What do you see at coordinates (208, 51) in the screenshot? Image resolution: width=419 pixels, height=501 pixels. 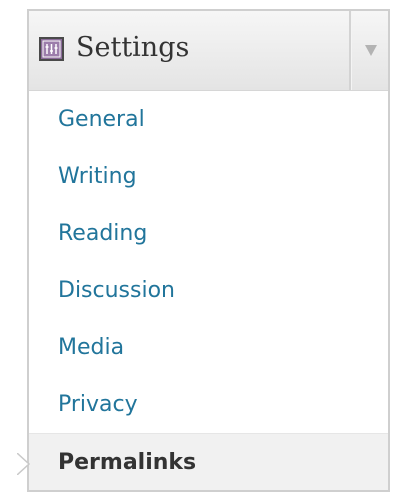 I see `settings-menu-header: Settings` at bounding box center [208, 51].